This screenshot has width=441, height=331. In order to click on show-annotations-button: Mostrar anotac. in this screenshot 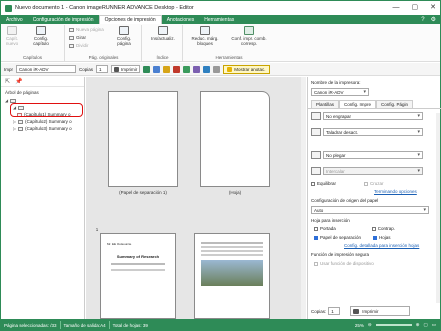, I will do `click(246, 69)`.